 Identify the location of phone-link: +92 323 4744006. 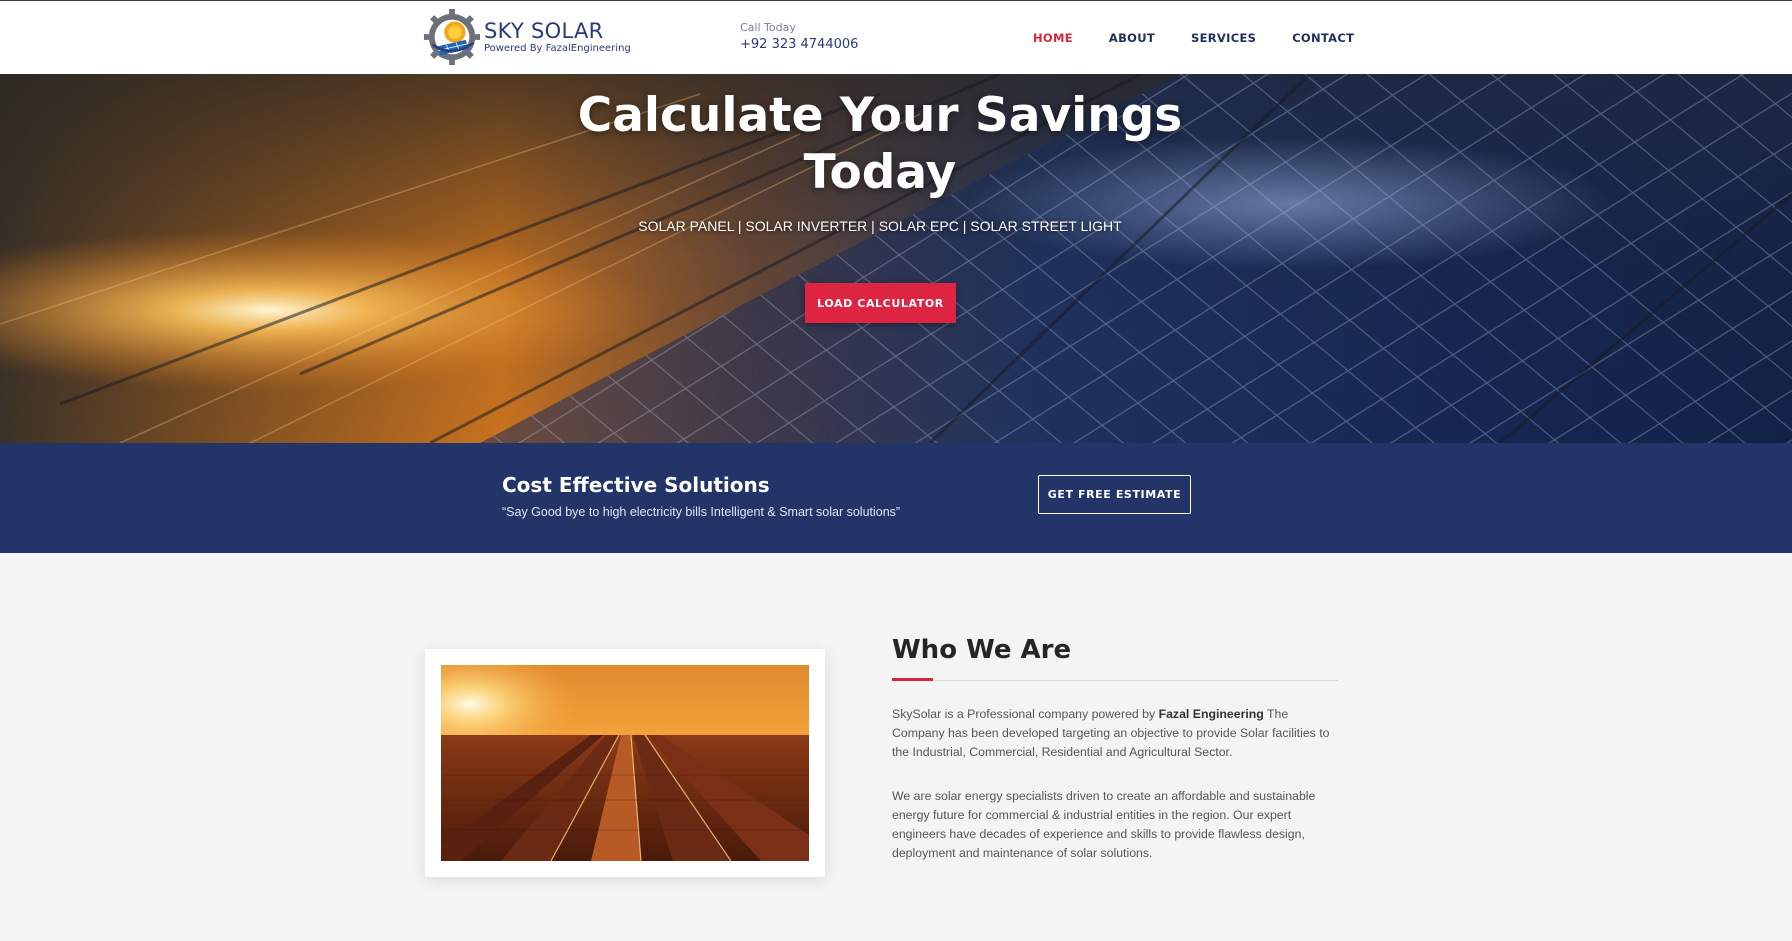
(799, 44).